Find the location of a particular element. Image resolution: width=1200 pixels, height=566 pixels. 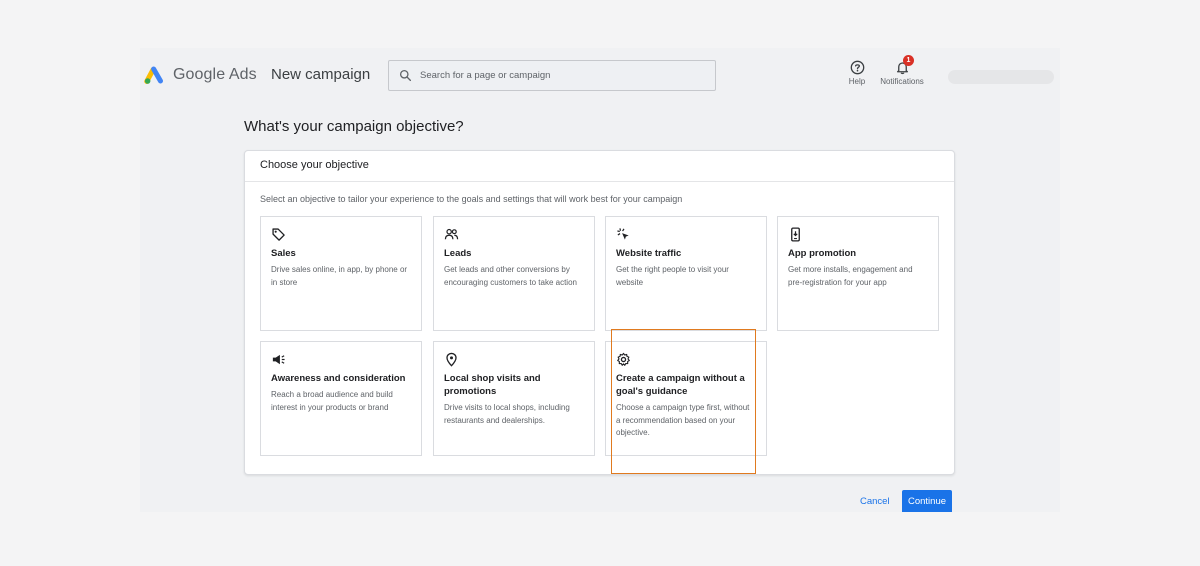

brand-name: Google Ads is located at coordinates (215, 74).